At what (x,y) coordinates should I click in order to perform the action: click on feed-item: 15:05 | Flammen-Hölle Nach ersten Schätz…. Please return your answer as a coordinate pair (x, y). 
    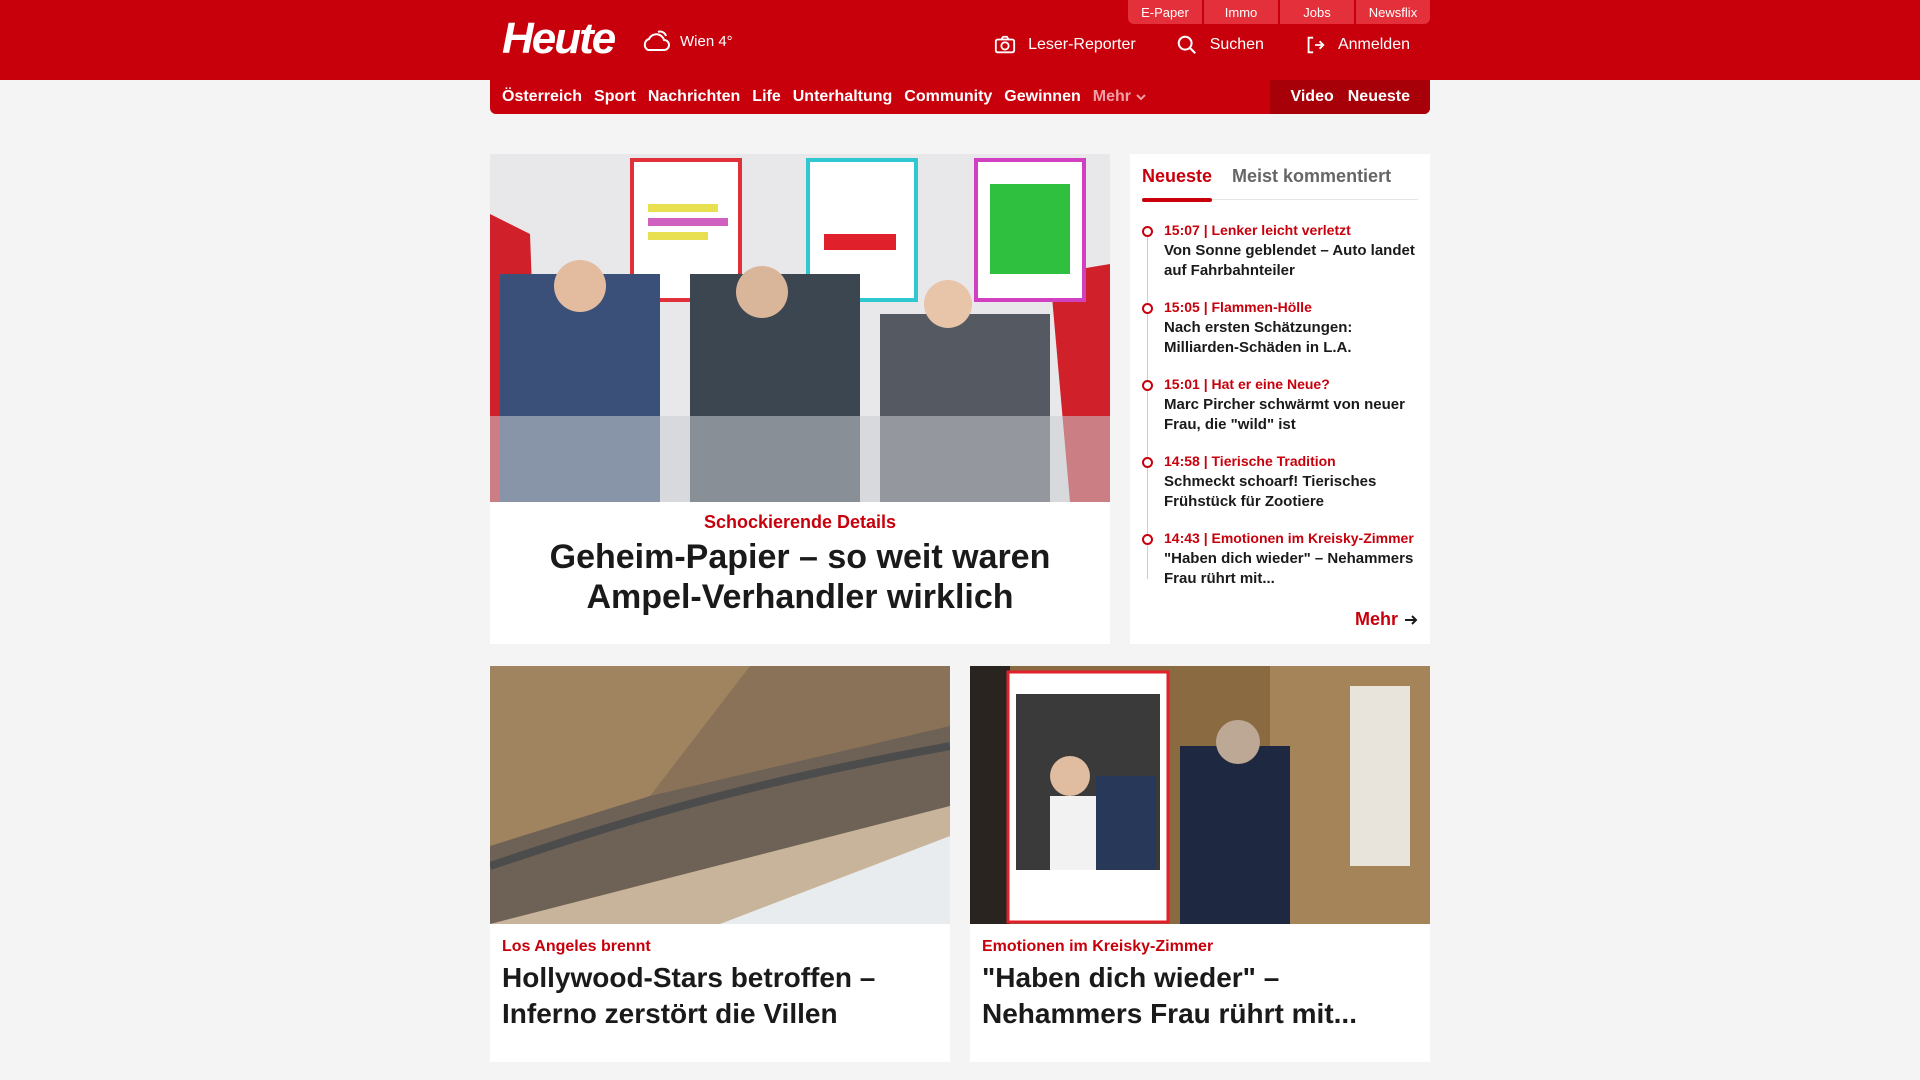
    Looking at the image, I should click on (1280, 328).